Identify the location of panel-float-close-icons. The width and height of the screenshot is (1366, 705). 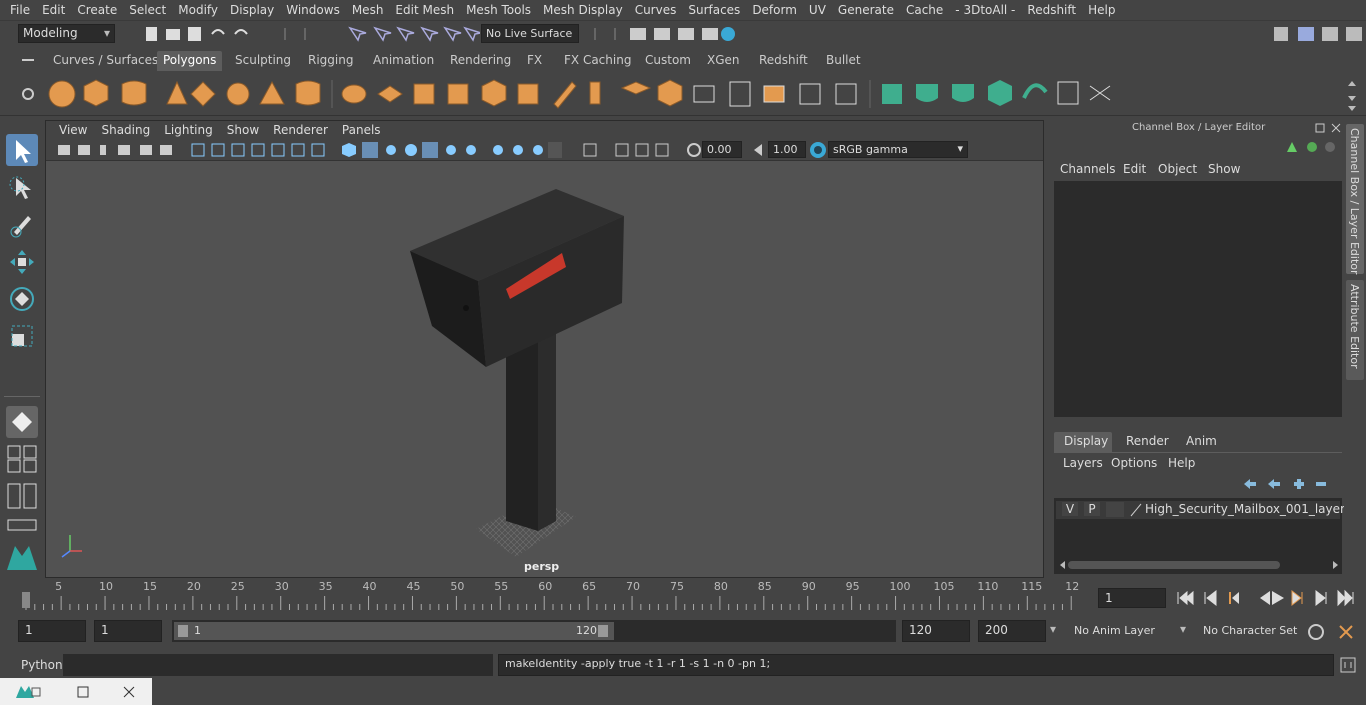
(1329, 128).